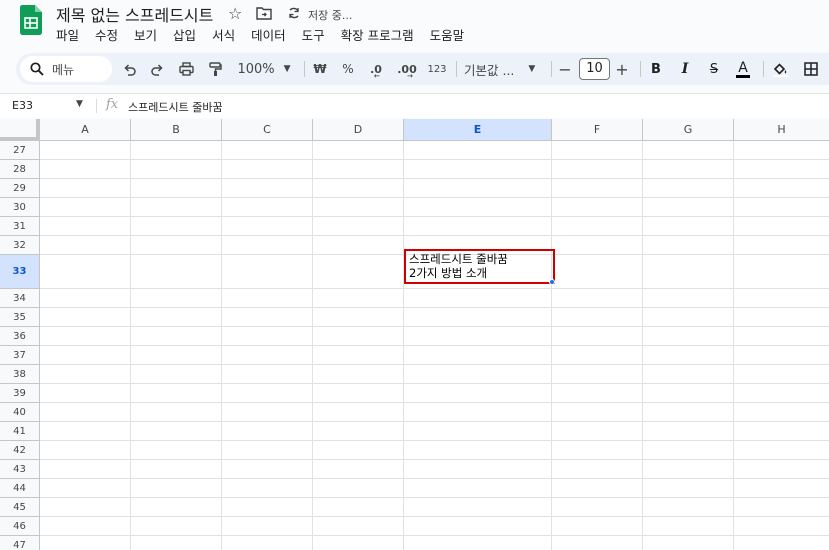  I want to click on row-header-34: 34, so click(20, 298).